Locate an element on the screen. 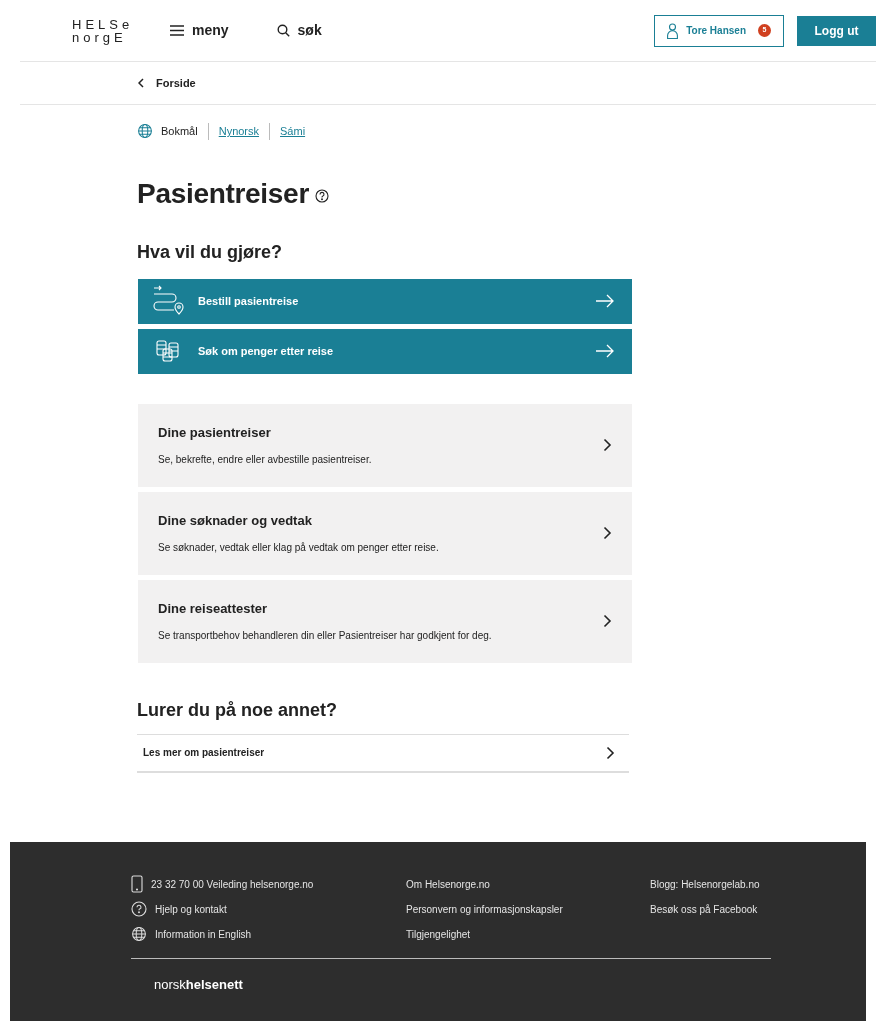 Image resolution: width=876 pixels, height=1021 pixels. phone-icon is located at coordinates (137, 884).